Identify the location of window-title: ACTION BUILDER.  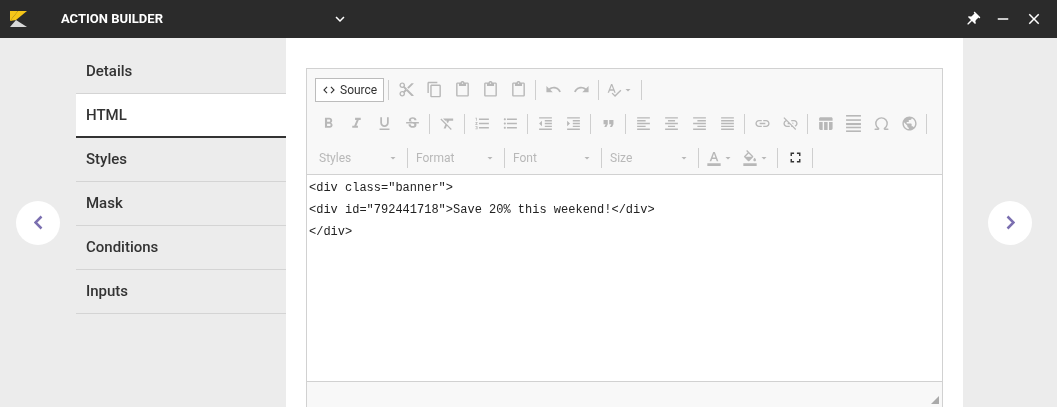
(112, 19).